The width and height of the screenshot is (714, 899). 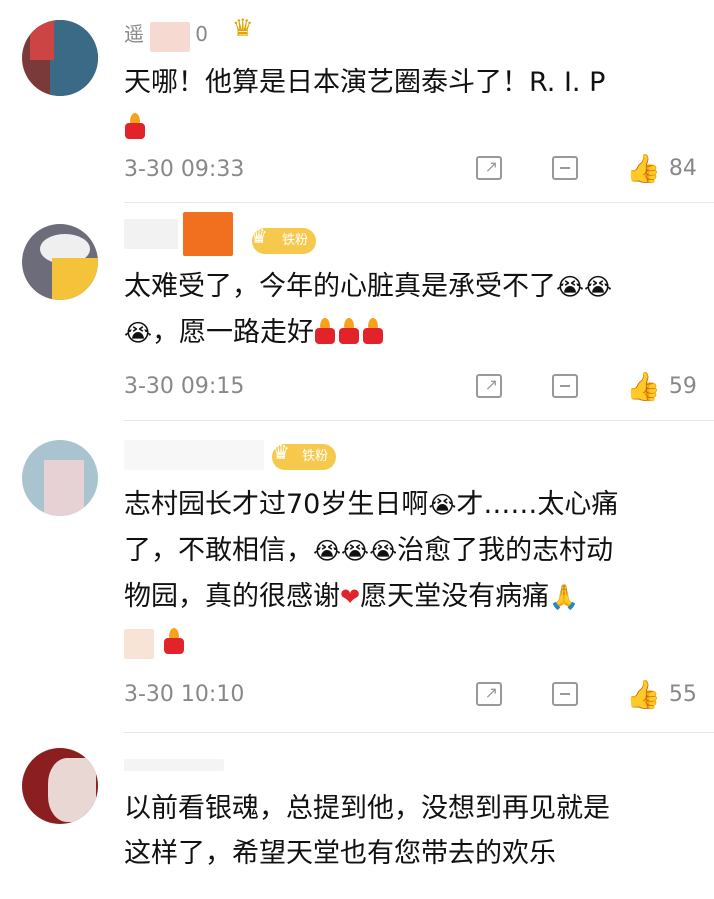 I want to click on comment-text-content: 志村园长才过70岁生日啊, so click(x=276, y=504).